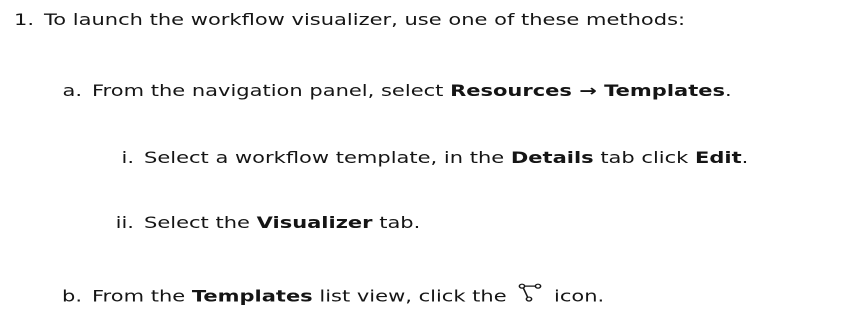 This screenshot has width=845, height=318. What do you see at coordinates (396, 222) in the screenshot?
I see `text-segment: tab.` at bounding box center [396, 222].